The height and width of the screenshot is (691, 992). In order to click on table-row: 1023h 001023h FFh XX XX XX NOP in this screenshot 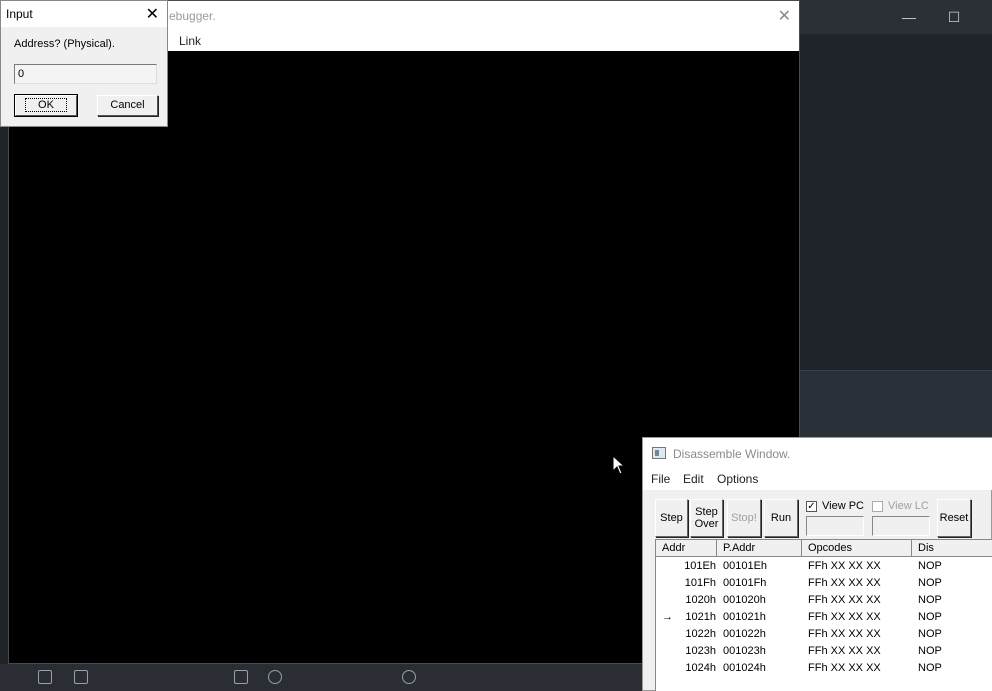, I will do `click(824, 651)`.